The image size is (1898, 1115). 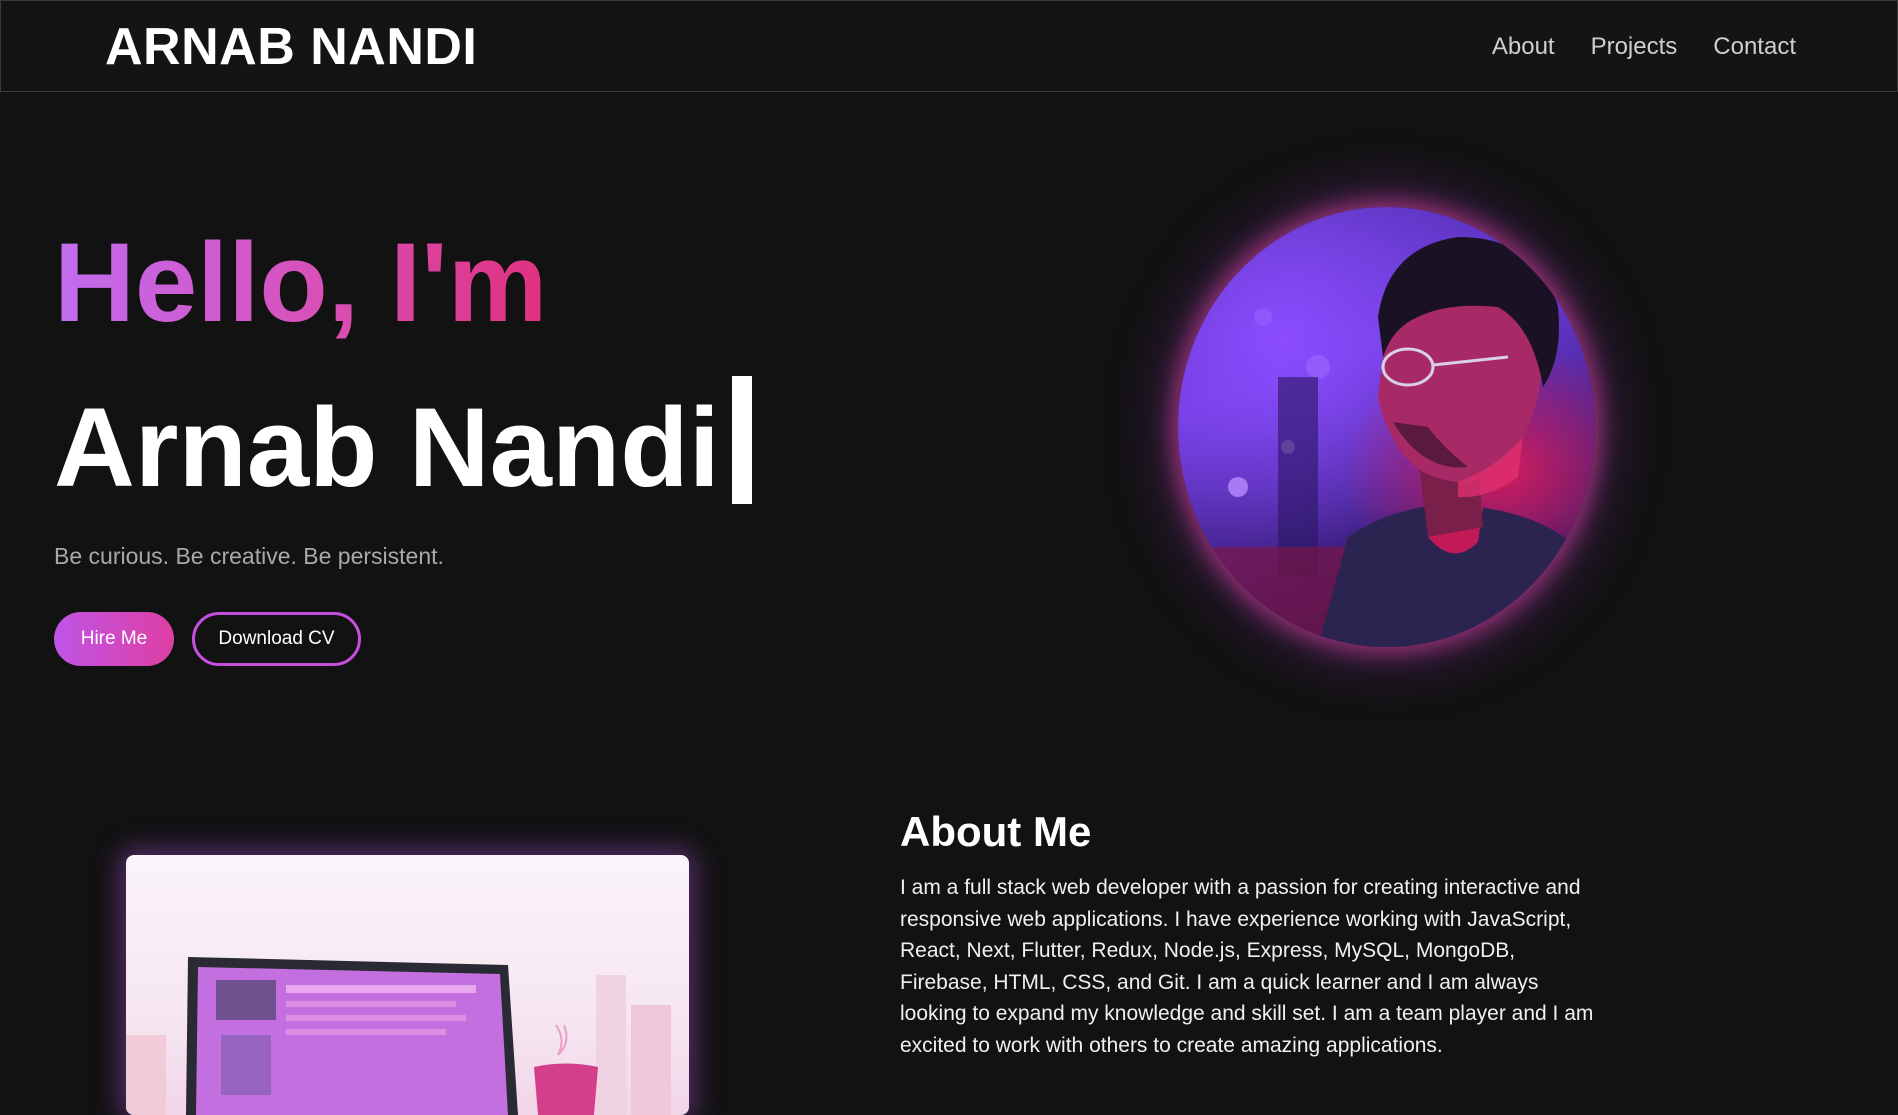 I want to click on navbar: ARNAB NANDI About Projects Contact, so click(x=949, y=46).